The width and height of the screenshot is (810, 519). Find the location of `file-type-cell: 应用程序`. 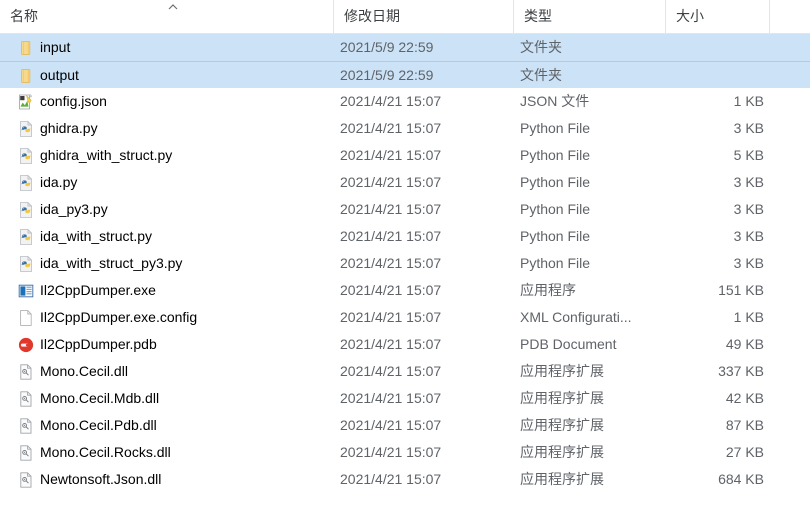

file-type-cell: 应用程序 is located at coordinates (548, 290).